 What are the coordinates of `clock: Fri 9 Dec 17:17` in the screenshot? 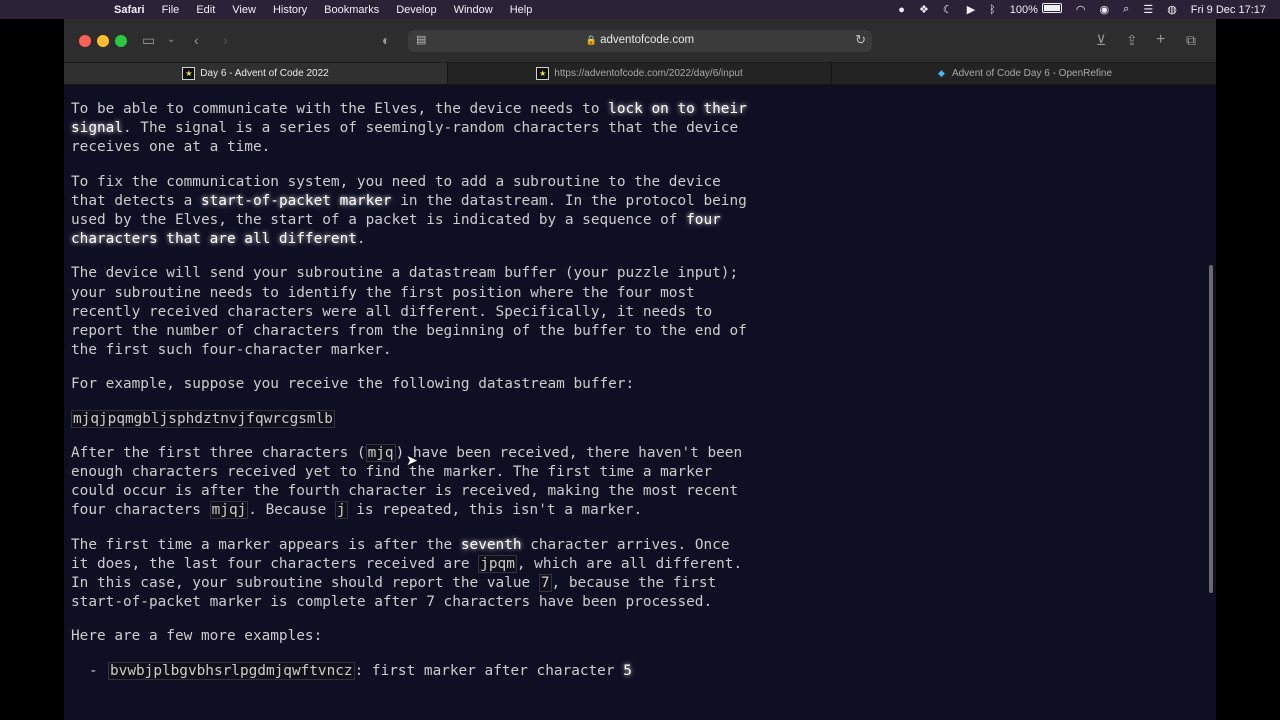 It's located at (1228, 10).